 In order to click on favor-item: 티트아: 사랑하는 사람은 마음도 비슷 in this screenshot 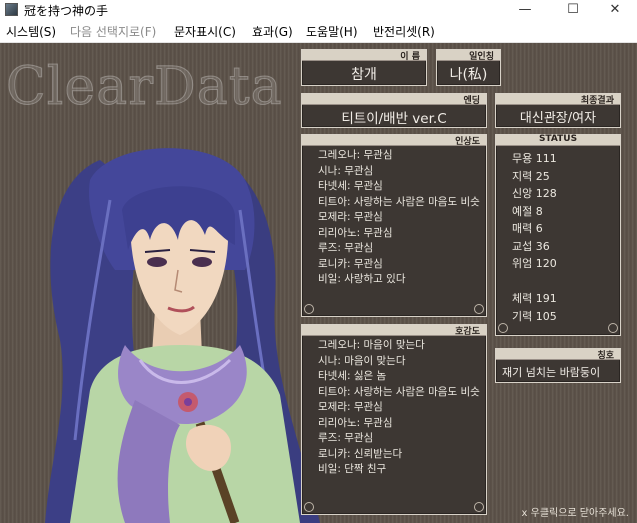, I will do `click(399, 391)`.